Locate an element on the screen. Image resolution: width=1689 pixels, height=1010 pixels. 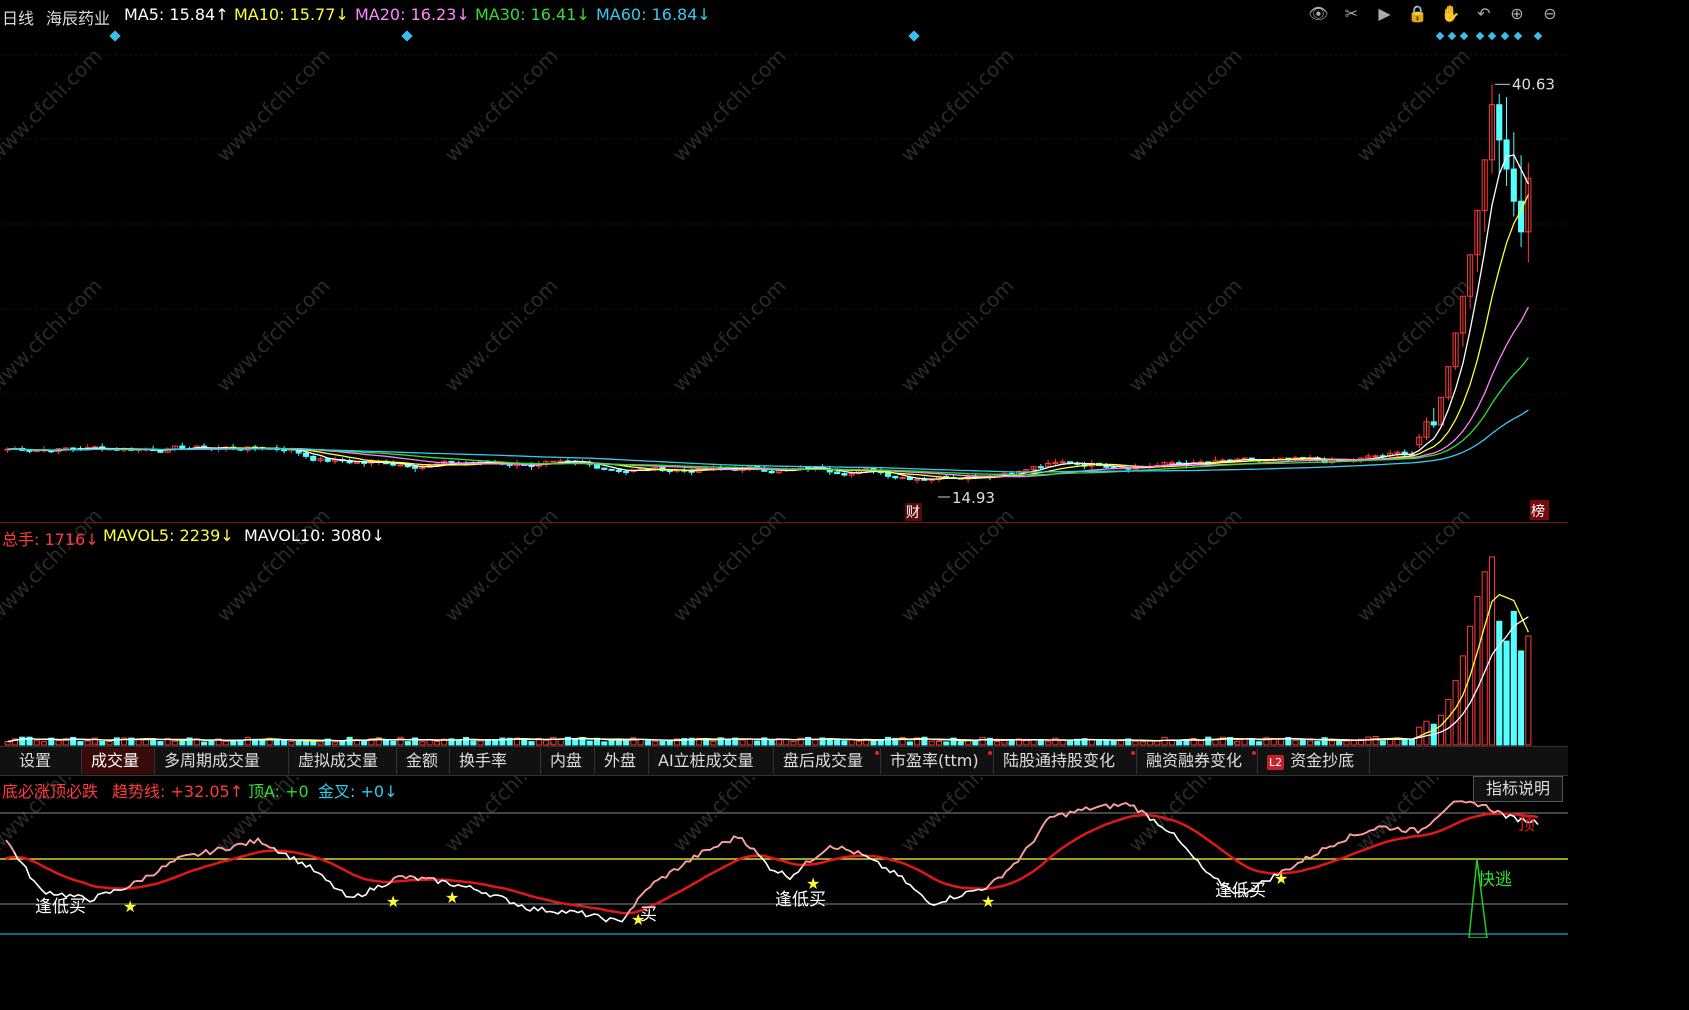
tab-10: 市盈率(ttm) is located at coordinates (937, 761).